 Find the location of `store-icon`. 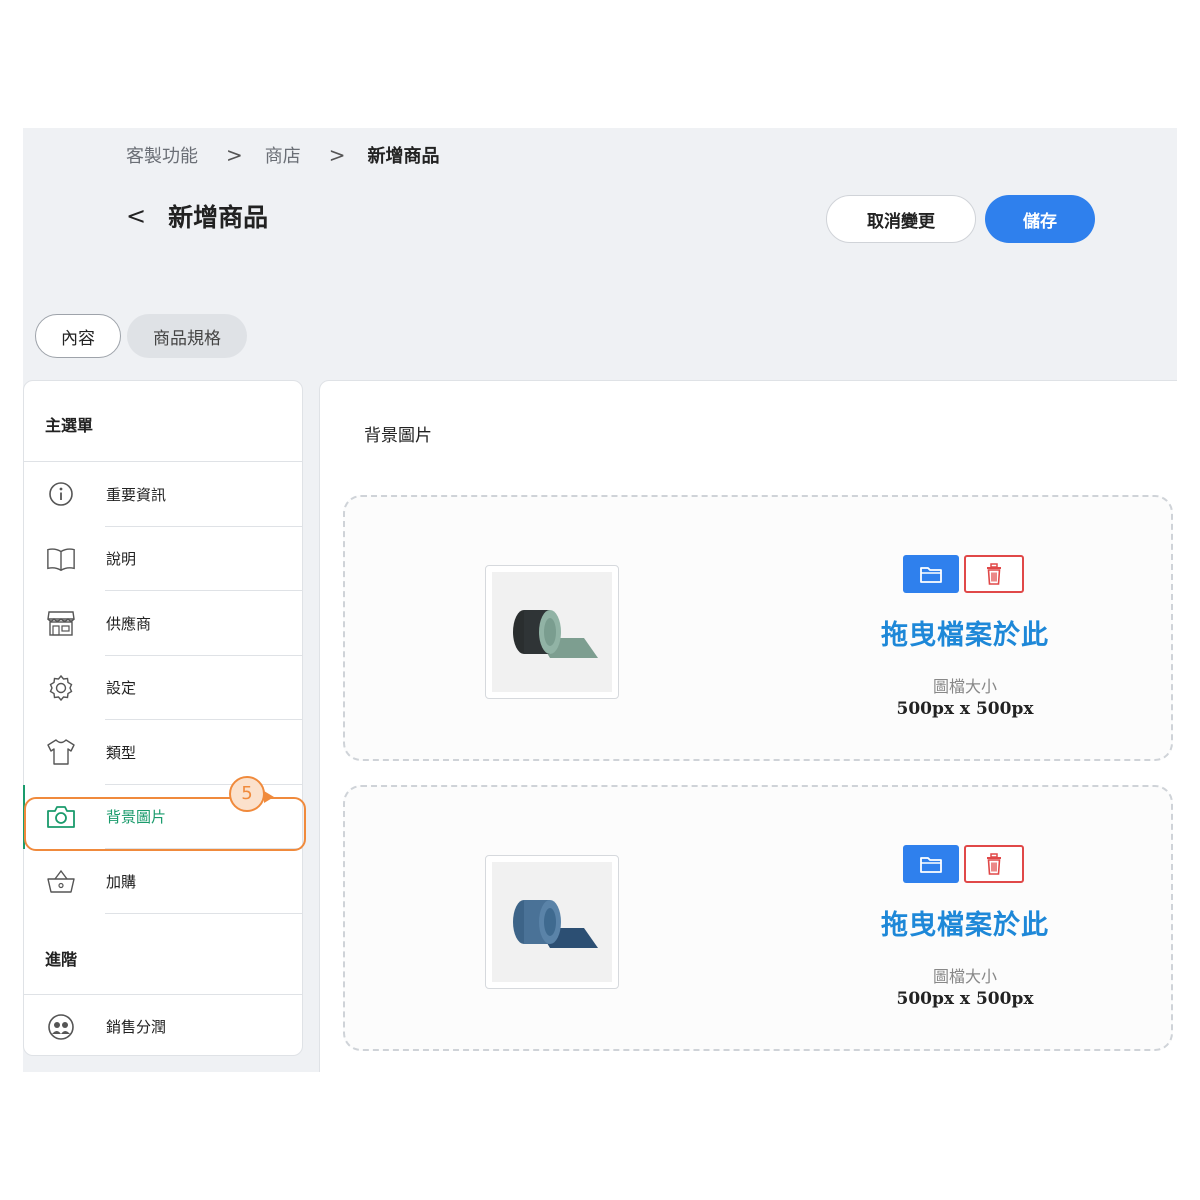

store-icon is located at coordinates (61, 623).